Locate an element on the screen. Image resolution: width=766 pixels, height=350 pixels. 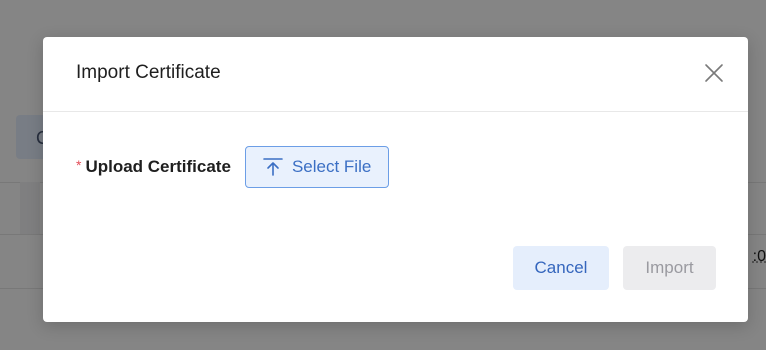
cancel-button: Cancel is located at coordinates (561, 268).